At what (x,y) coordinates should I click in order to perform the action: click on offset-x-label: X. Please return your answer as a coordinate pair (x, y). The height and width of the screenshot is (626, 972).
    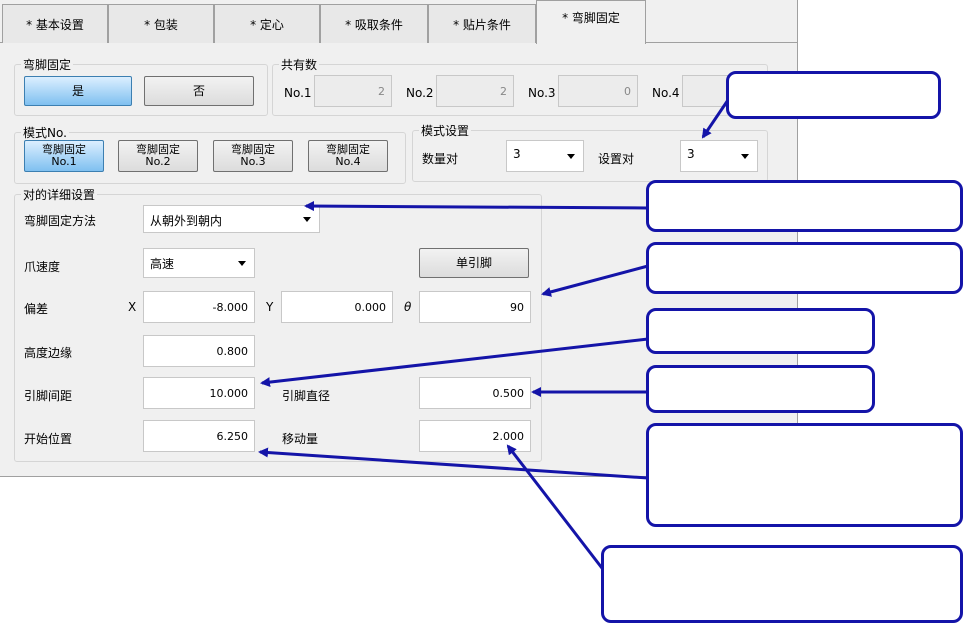
    Looking at the image, I should click on (132, 307).